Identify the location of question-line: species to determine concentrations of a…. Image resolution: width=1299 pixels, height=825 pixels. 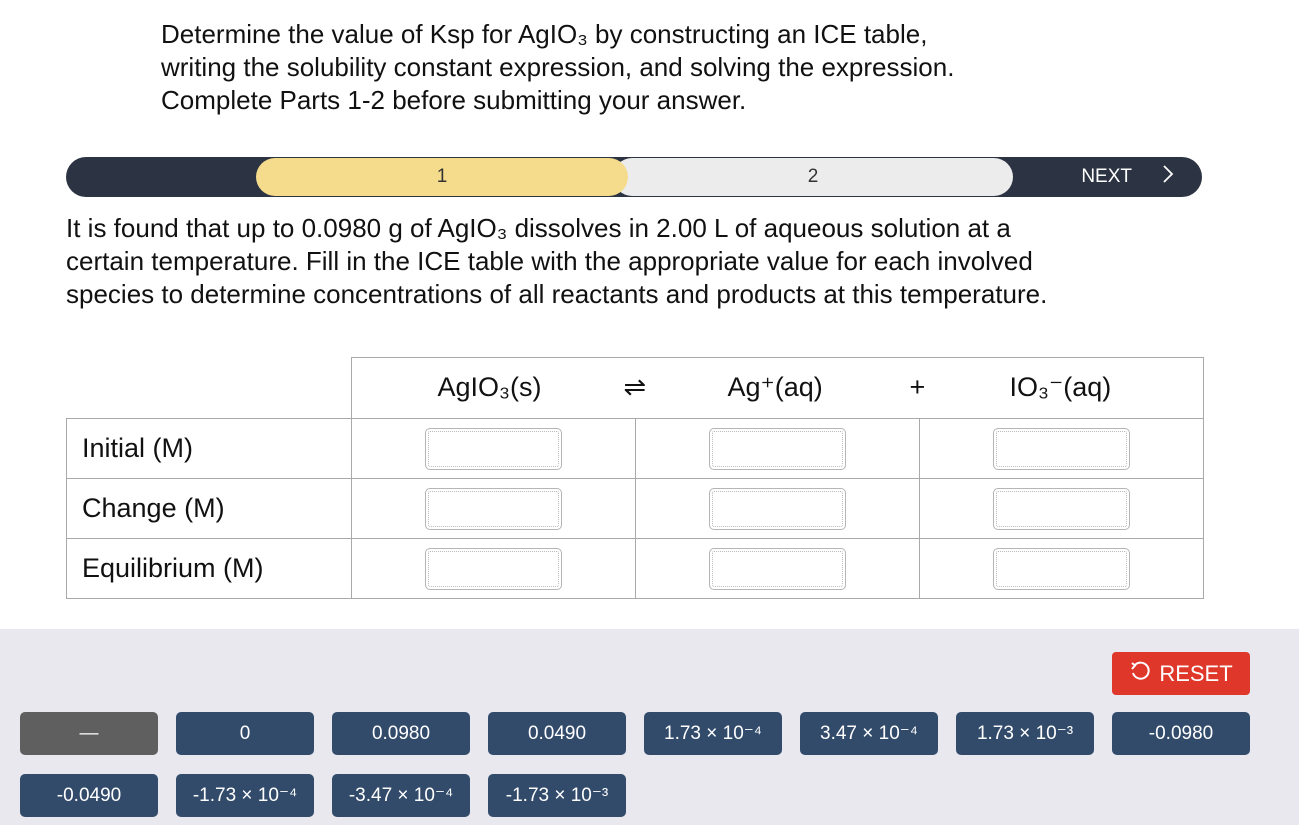
(557, 294).